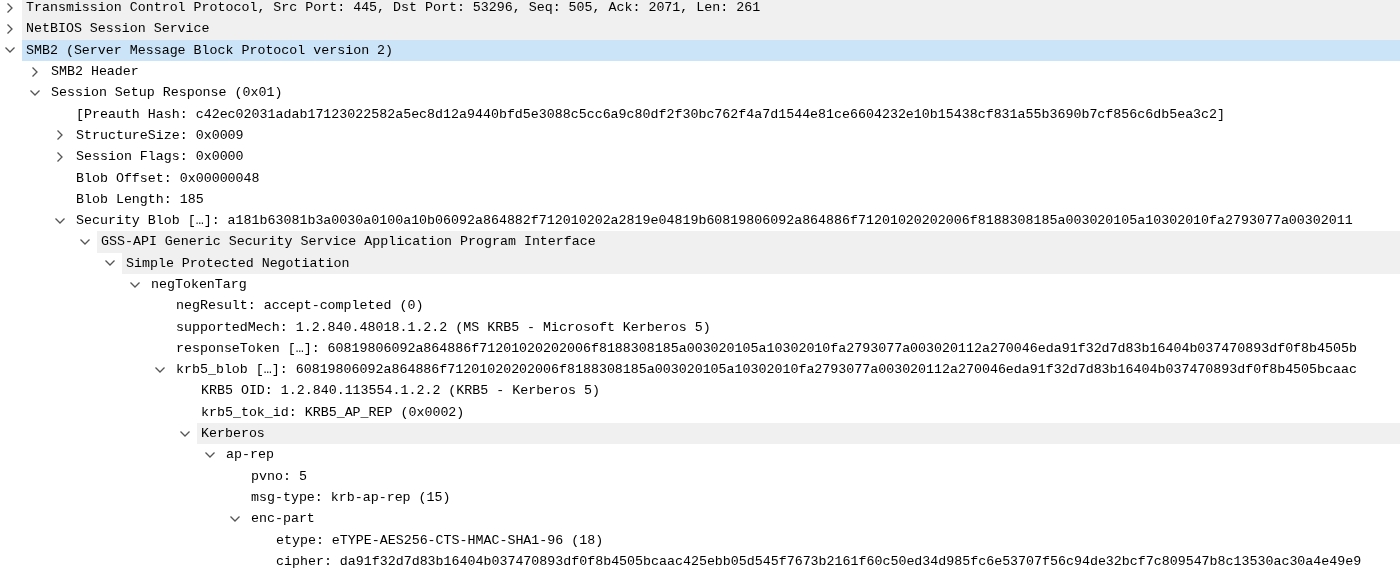  What do you see at coordinates (811, 455) in the screenshot?
I see `tree-item: ap-rep` at bounding box center [811, 455].